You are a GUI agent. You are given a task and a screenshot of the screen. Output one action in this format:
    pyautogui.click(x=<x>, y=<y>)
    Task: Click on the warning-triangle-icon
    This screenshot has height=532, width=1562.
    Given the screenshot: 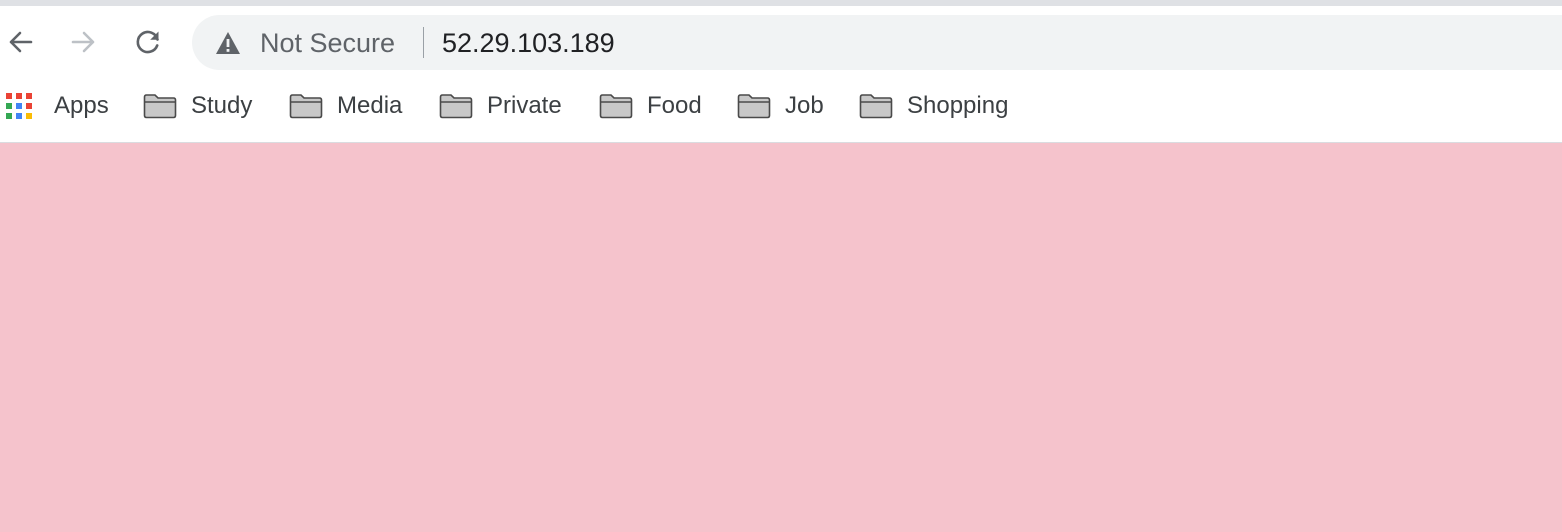 What is the action you would take?
    pyautogui.click(x=228, y=43)
    